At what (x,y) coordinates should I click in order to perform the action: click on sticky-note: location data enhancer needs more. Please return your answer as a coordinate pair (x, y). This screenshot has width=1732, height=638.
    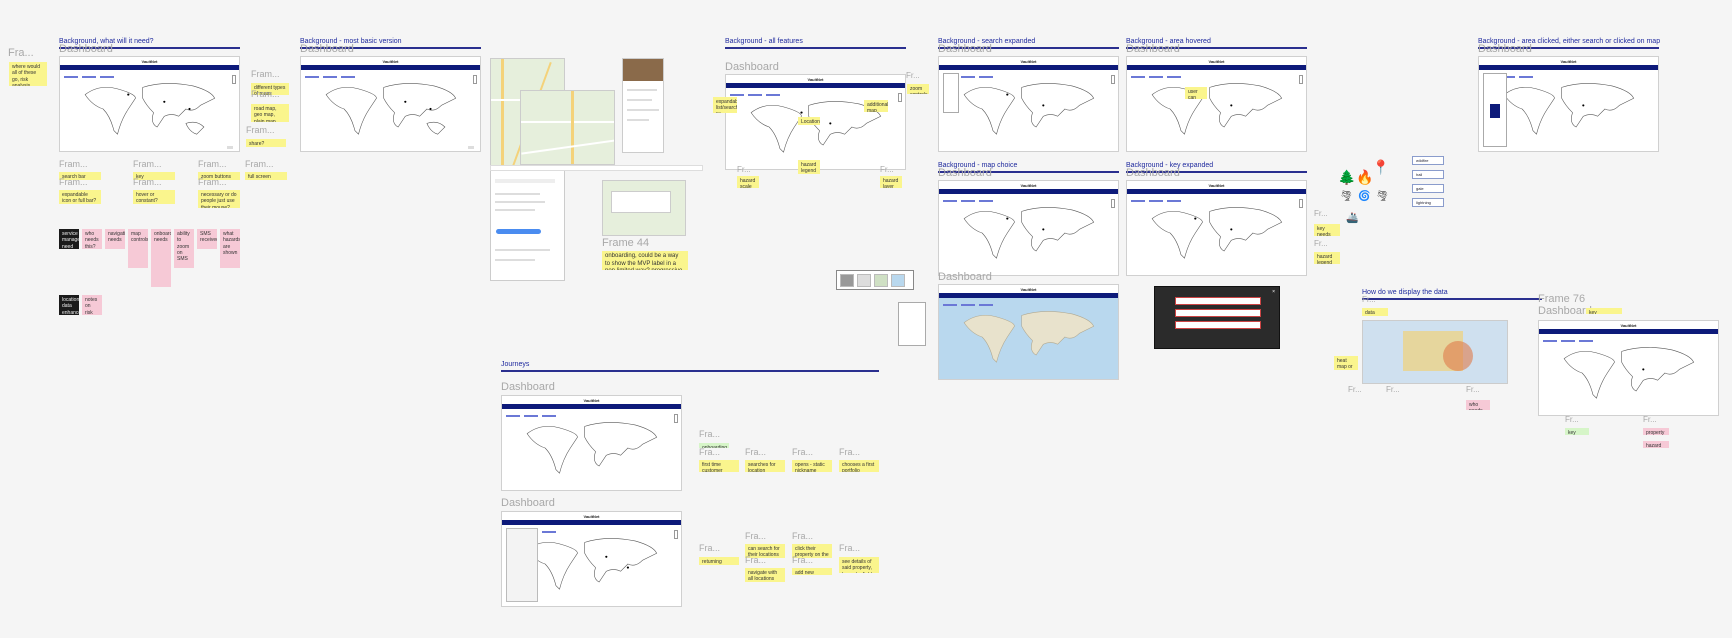
    Looking at the image, I should click on (69, 305).